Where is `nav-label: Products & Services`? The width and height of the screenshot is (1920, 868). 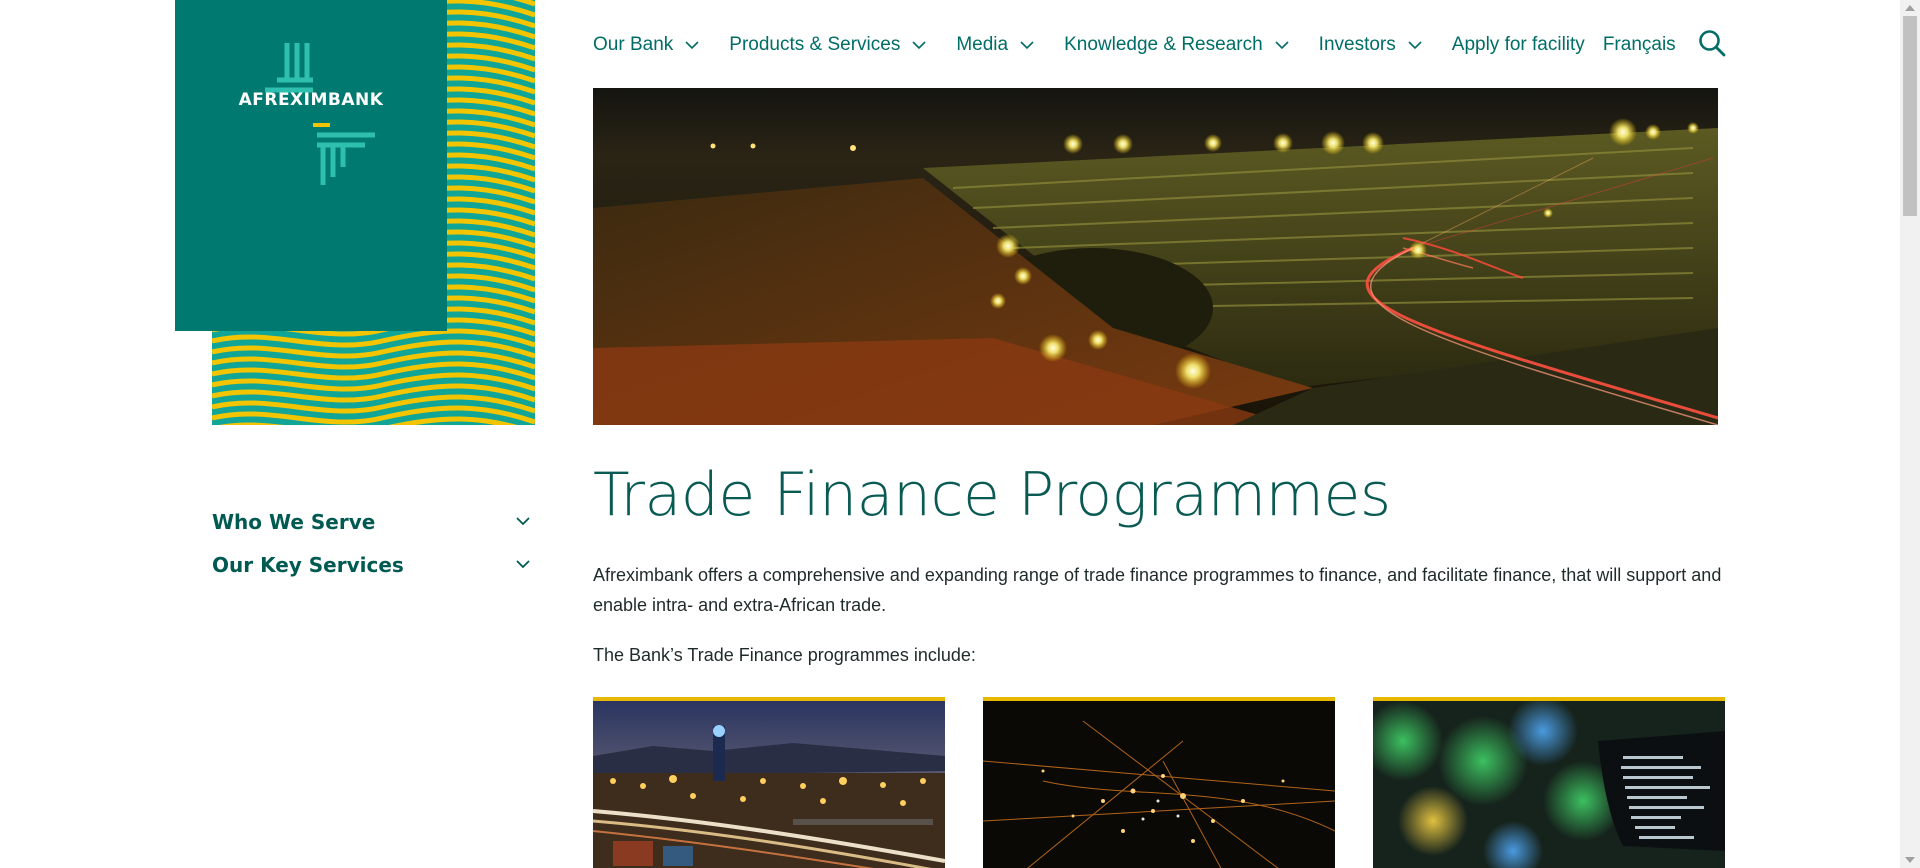 nav-label: Products & Services is located at coordinates (815, 44).